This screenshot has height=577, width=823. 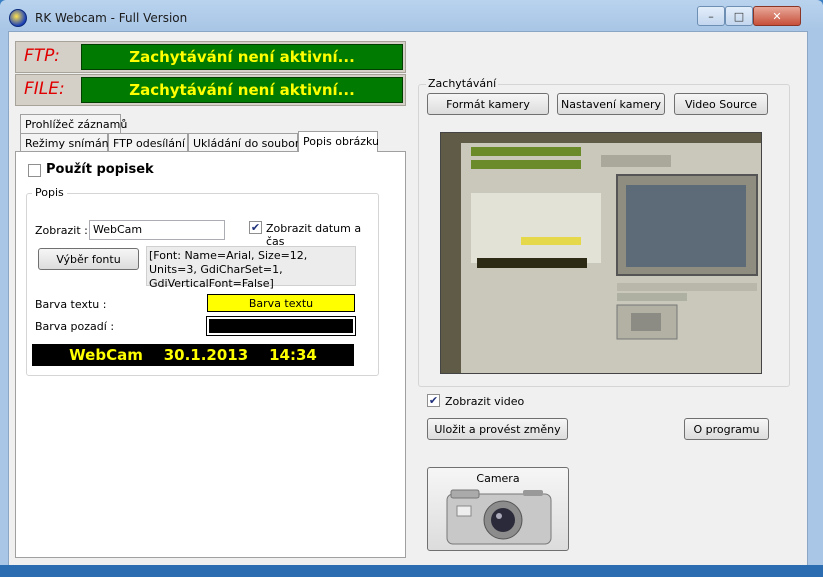 What do you see at coordinates (49, 192) in the screenshot?
I see `popis-group-label: Popis` at bounding box center [49, 192].